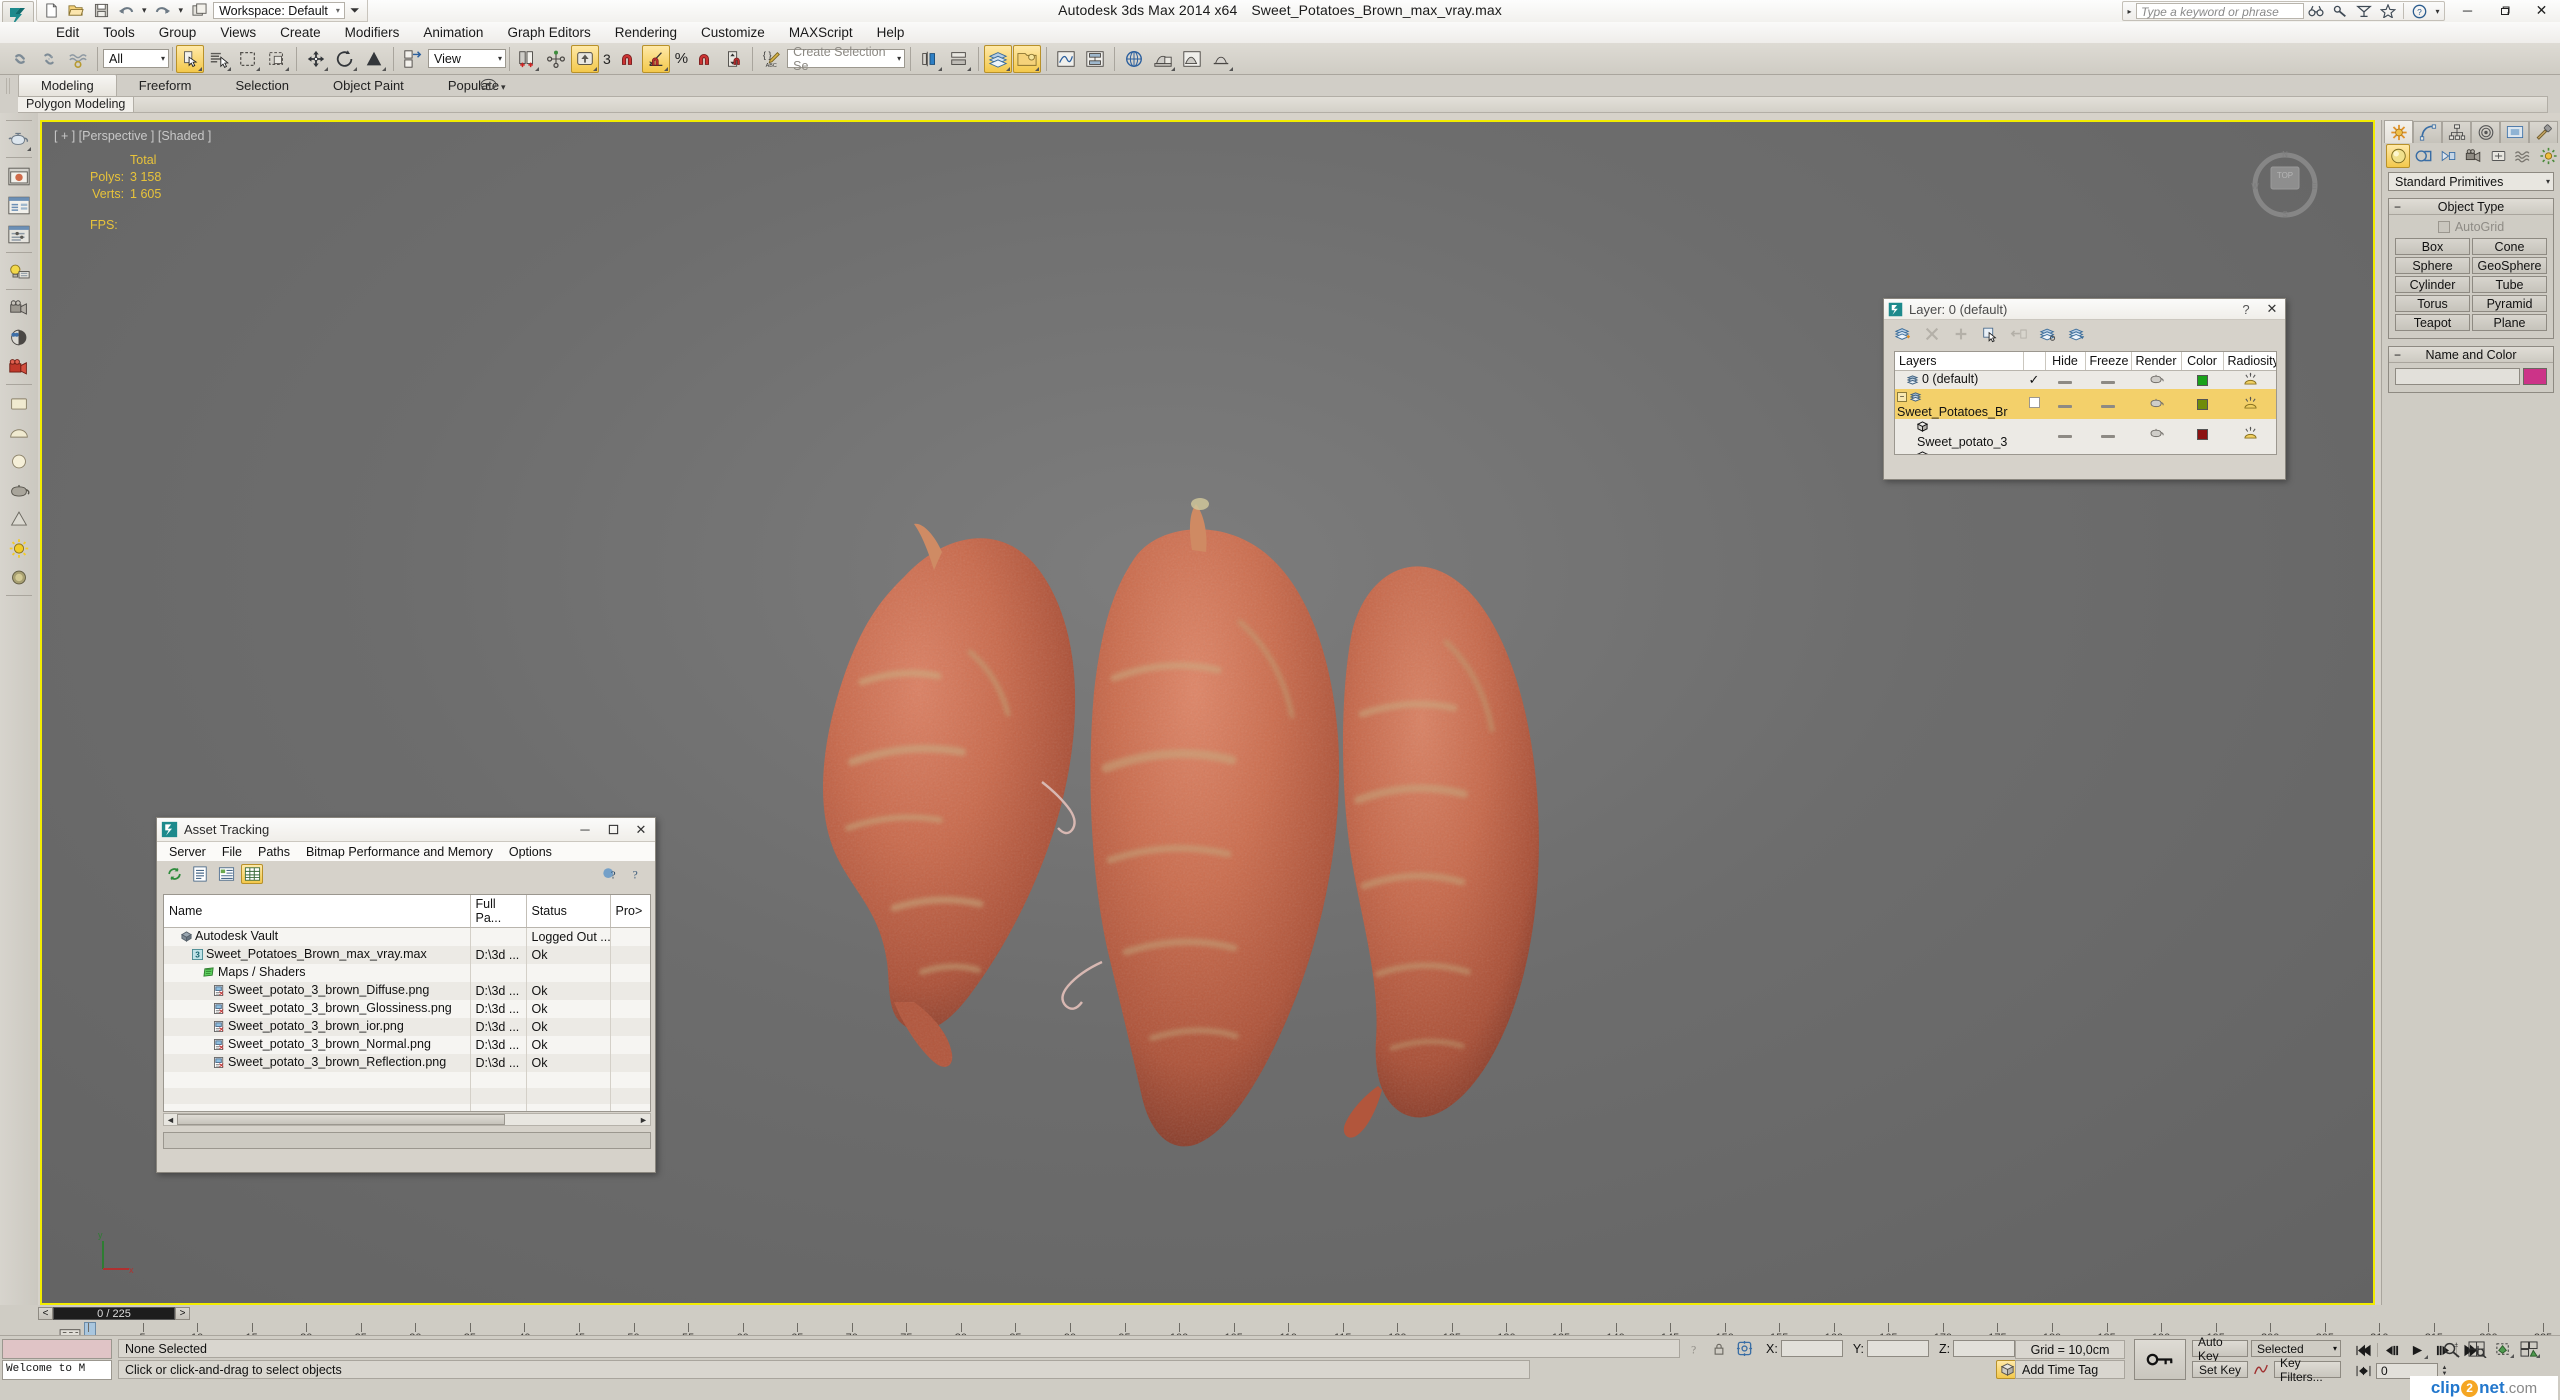 The height and width of the screenshot is (1400, 2560). What do you see at coordinates (45, 1313) in the screenshot?
I see `previous-frame-button: <` at bounding box center [45, 1313].